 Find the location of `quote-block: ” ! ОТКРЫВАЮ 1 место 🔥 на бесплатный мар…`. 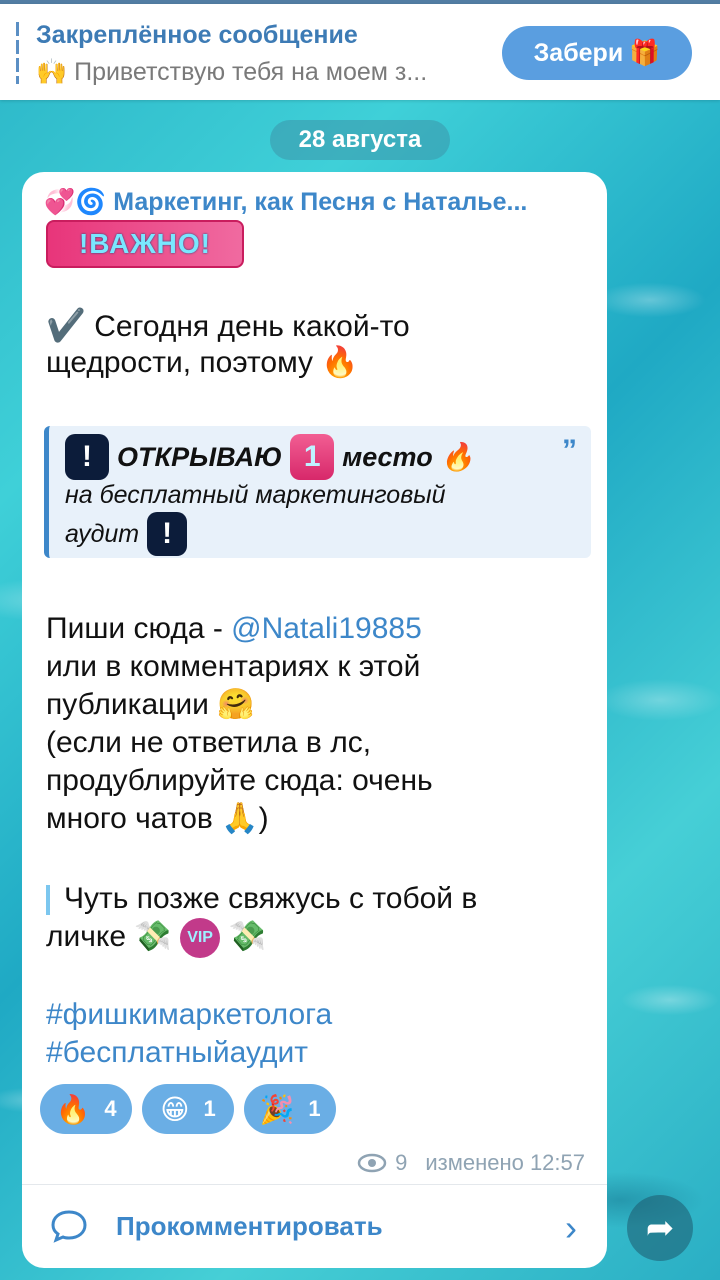

quote-block: ” ! ОТКРЫВАЮ 1 место 🔥 на бесплатный мар… is located at coordinates (317, 492).